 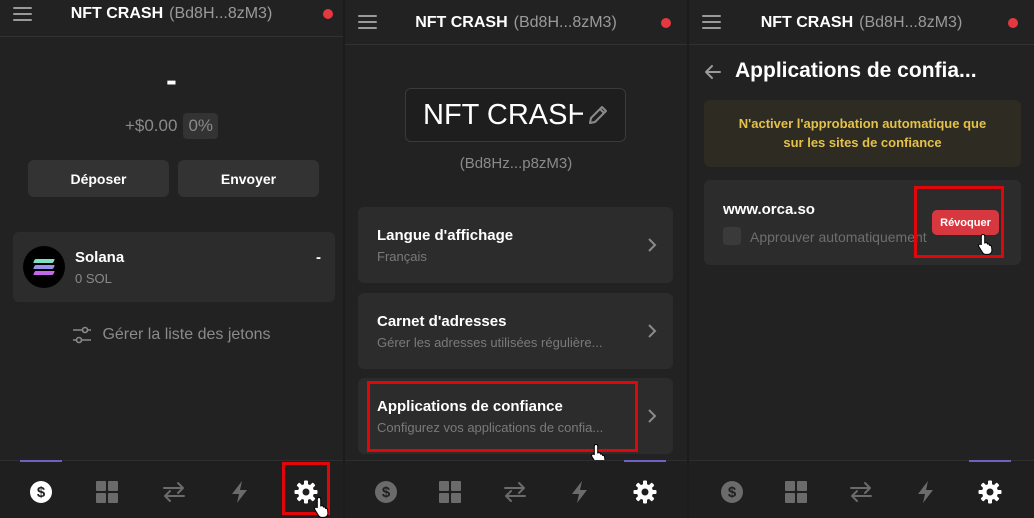 I want to click on solana-logo-icon, so click(x=44, y=267).